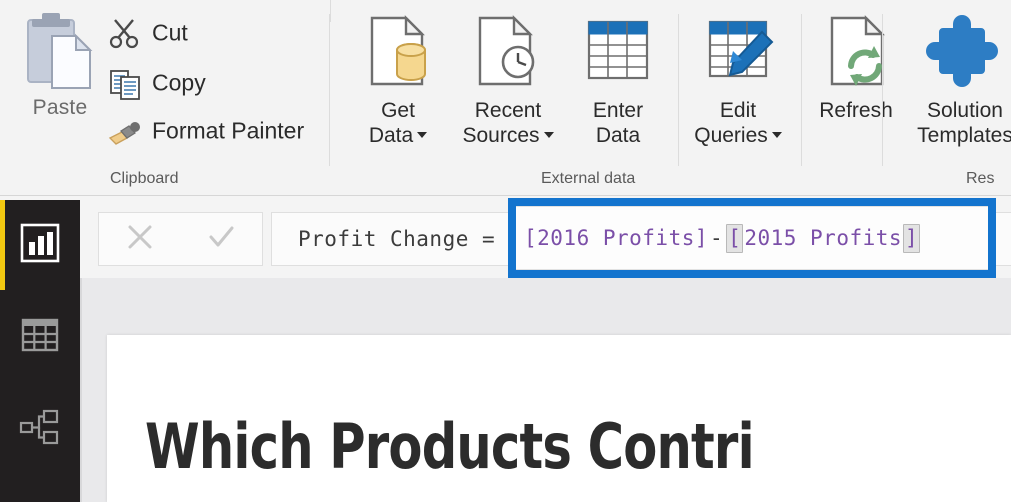 This screenshot has height=502, width=1011. What do you see at coordinates (228, 130) in the screenshot?
I see `format-painter-label: Format Painter` at bounding box center [228, 130].